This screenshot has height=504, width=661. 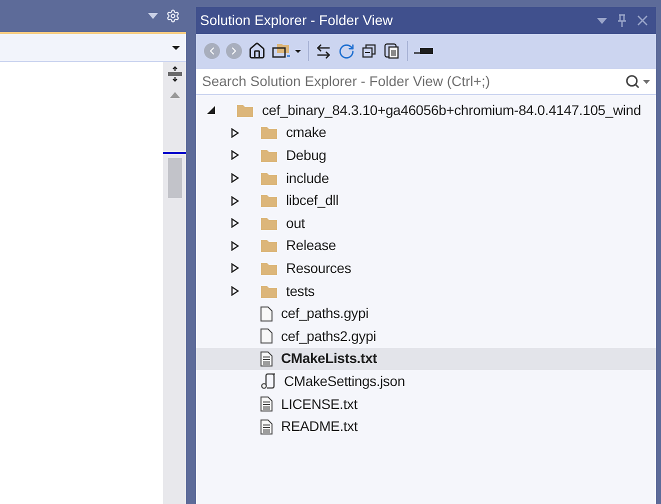 I want to click on folder-switch-icon, so click(x=287, y=51).